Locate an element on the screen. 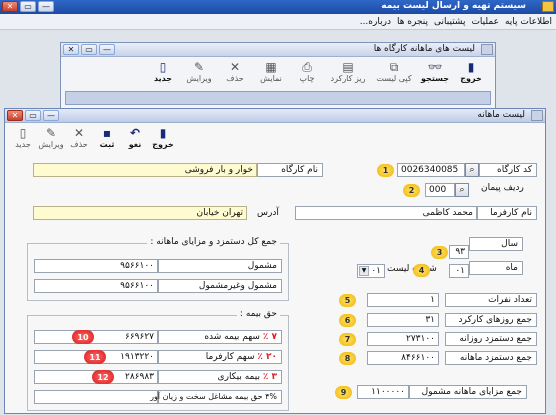 The width and height of the screenshot is (556, 415). menu-item-operations: عملیات is located at coordinates (484, 22).